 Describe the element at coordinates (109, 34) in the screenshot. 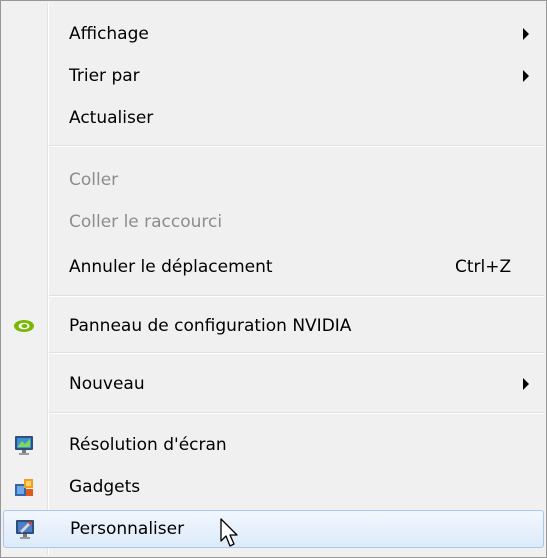

I see `menu-item-label: Affichage` at that location.